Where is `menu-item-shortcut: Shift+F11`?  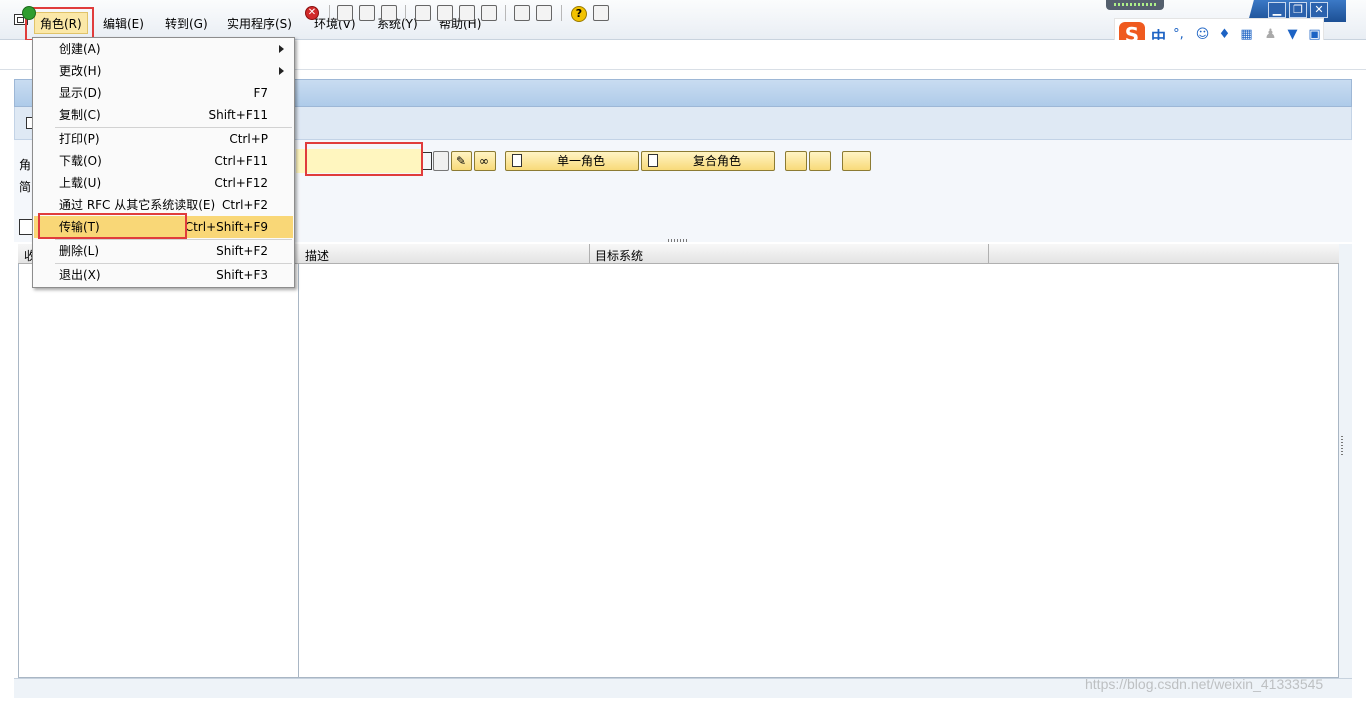
menu-item-shortcut: Shift+F11 is located at coordinates (238, 115).